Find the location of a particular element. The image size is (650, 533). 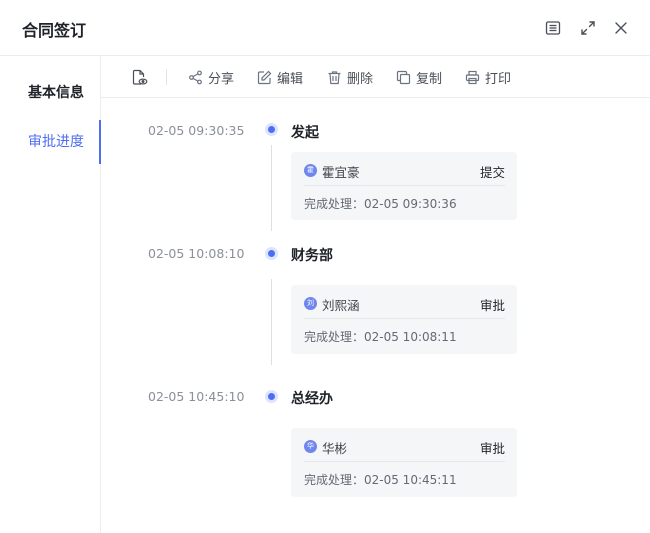

step-card: 霍 霍宜豪 提交 完成处理：02-05 09:30:36 is located at coordinates (404, 186).